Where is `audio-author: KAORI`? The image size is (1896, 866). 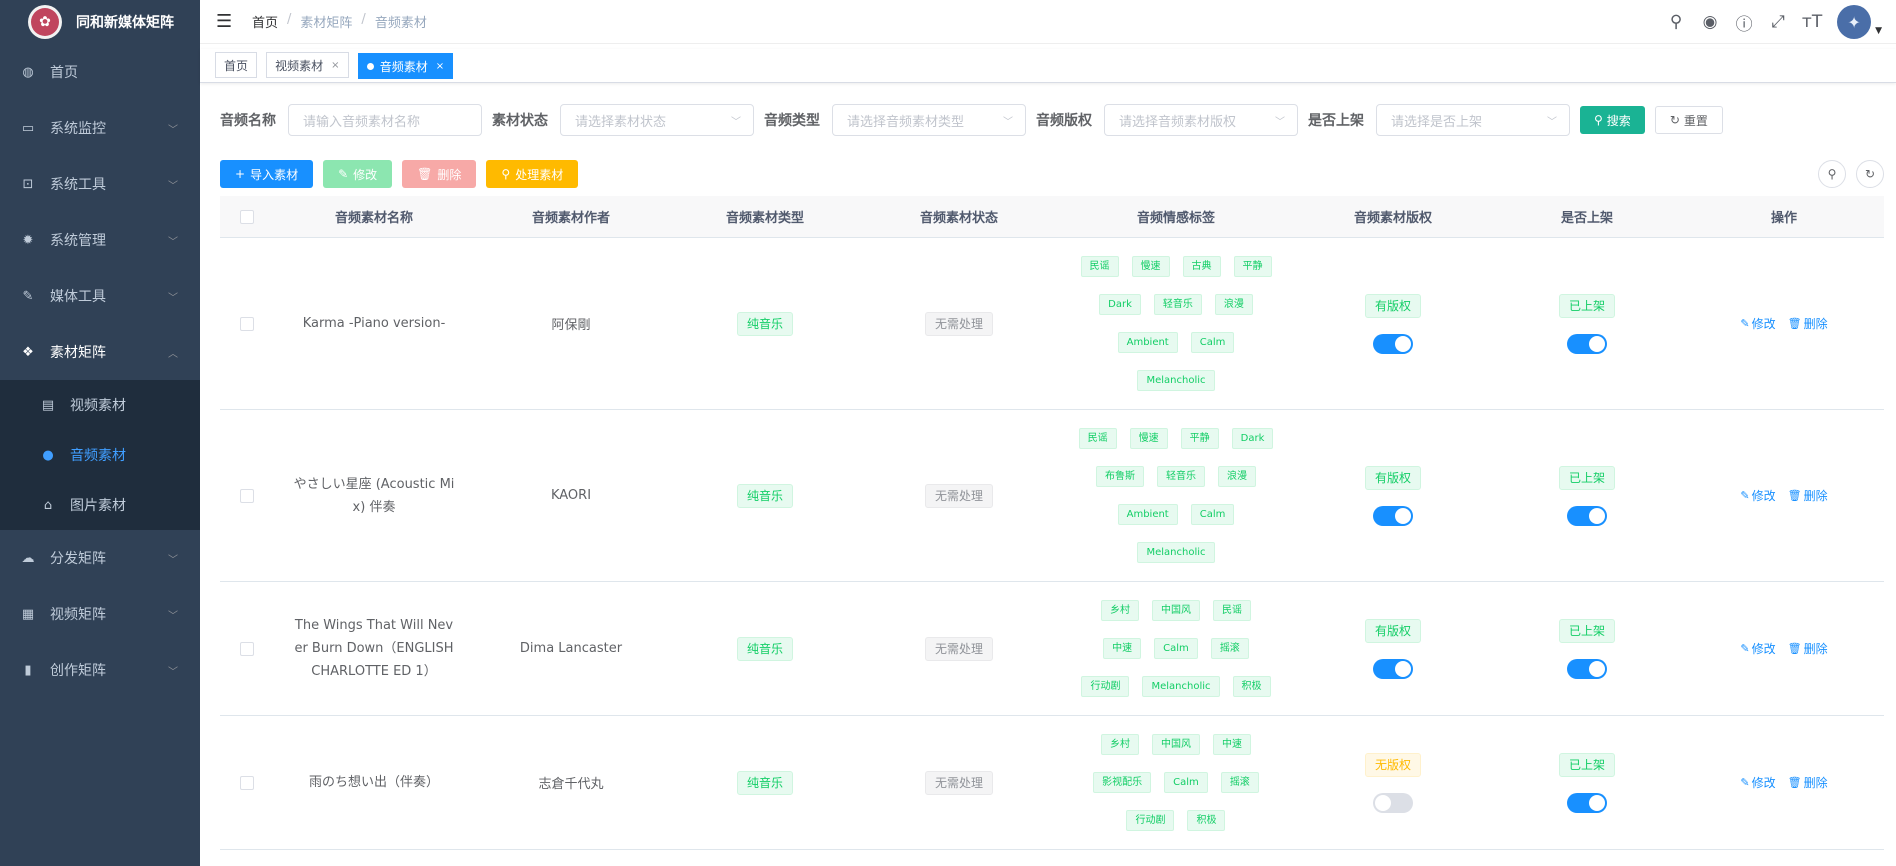 audio-author: KAORI is located at coordinates (571, 495).